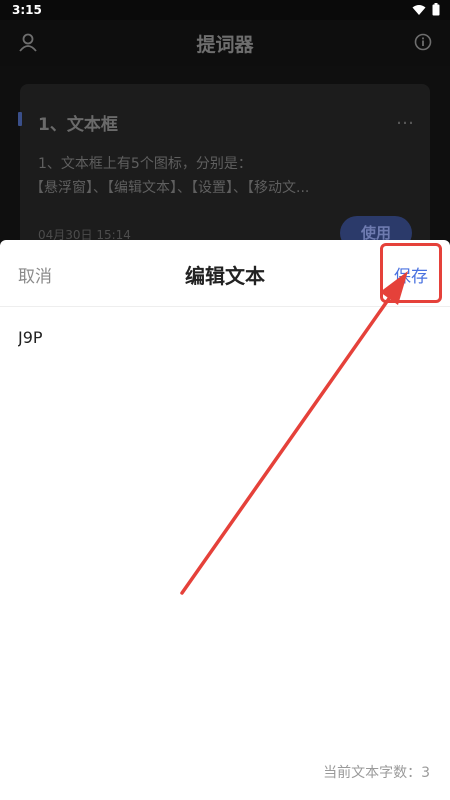 This screenshot has width=450, height=800. Describe the element at coordinates (20, 119) in the screenshot. I see `card-marker` at that location.